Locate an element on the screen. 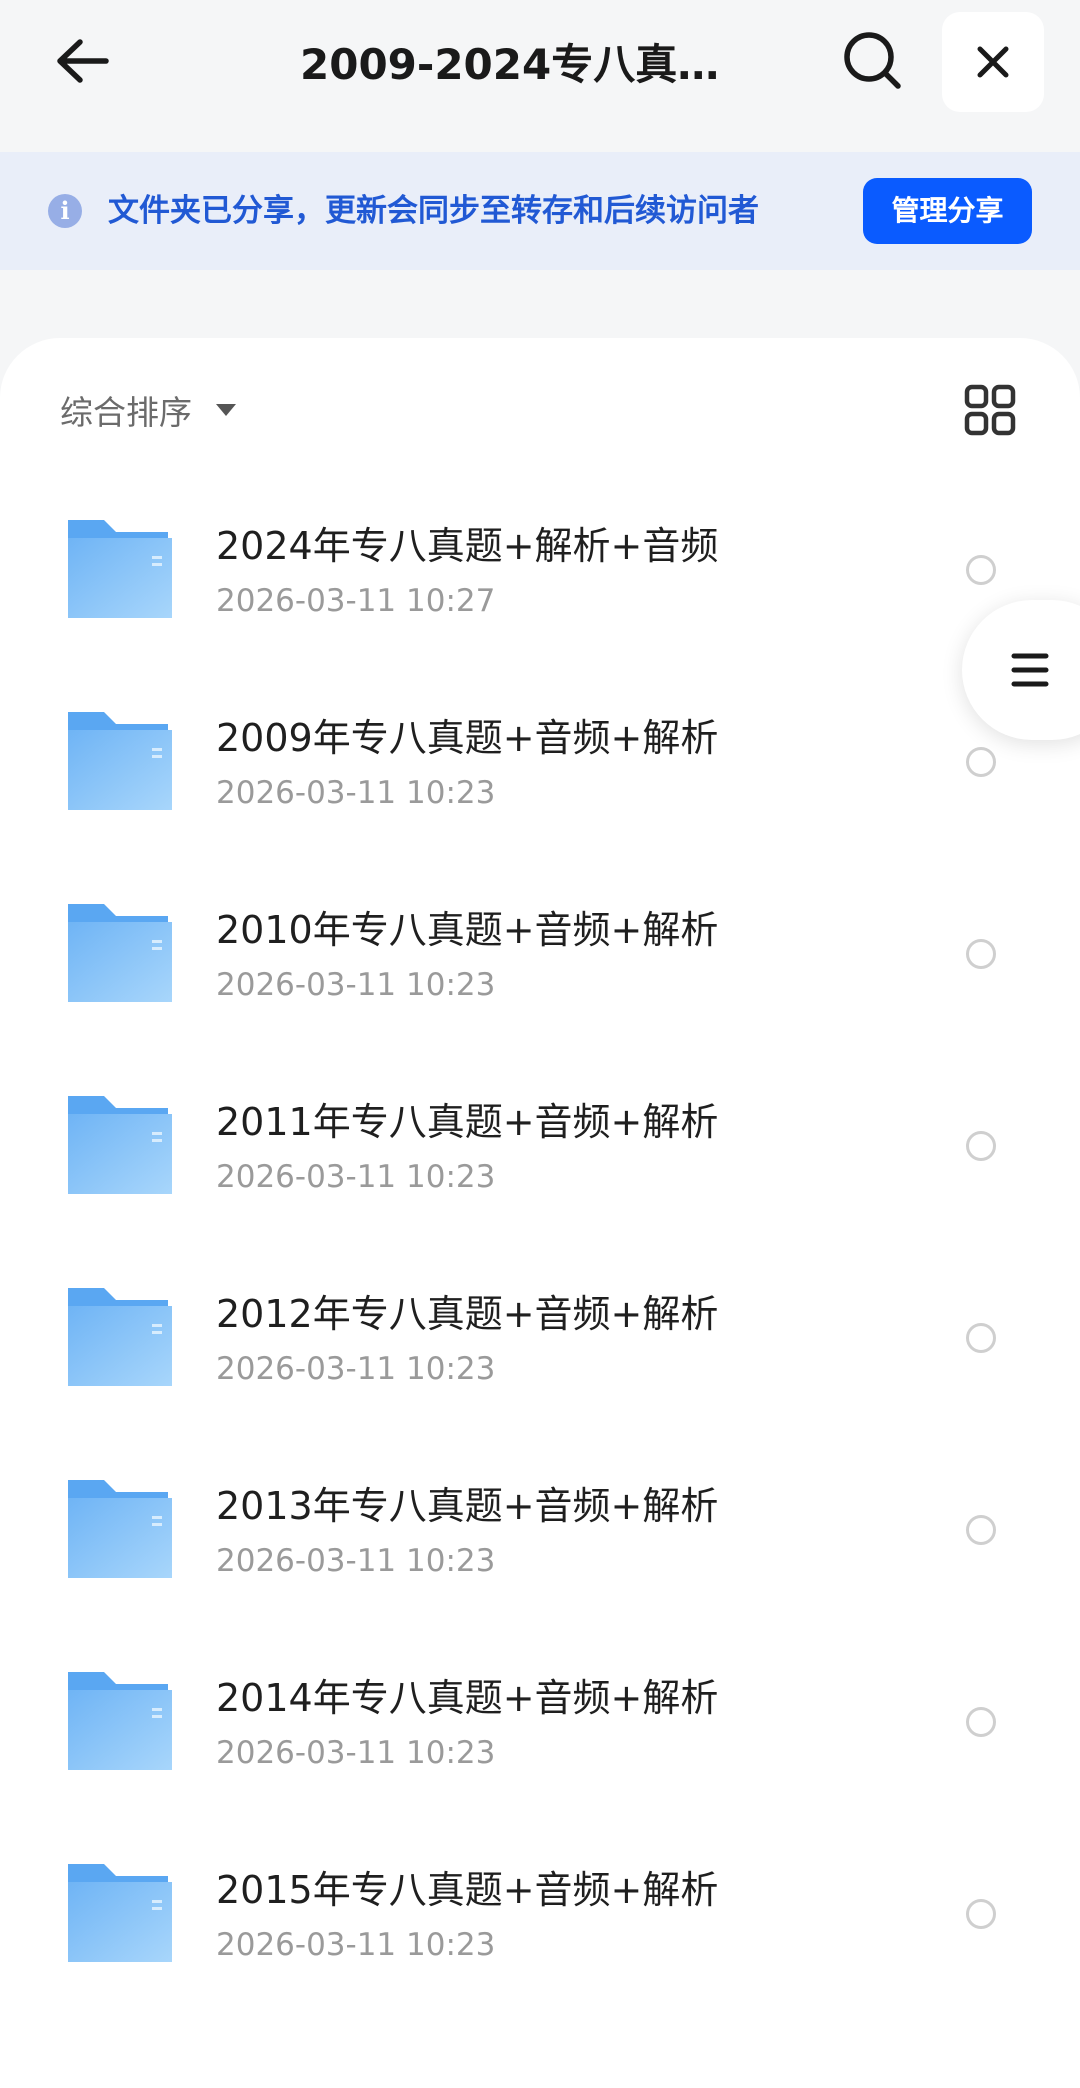 This screenshot has height=2088, width=1080. file-name: 2015年专八真题+音频+解析 is located at coordinates (467, 1890).